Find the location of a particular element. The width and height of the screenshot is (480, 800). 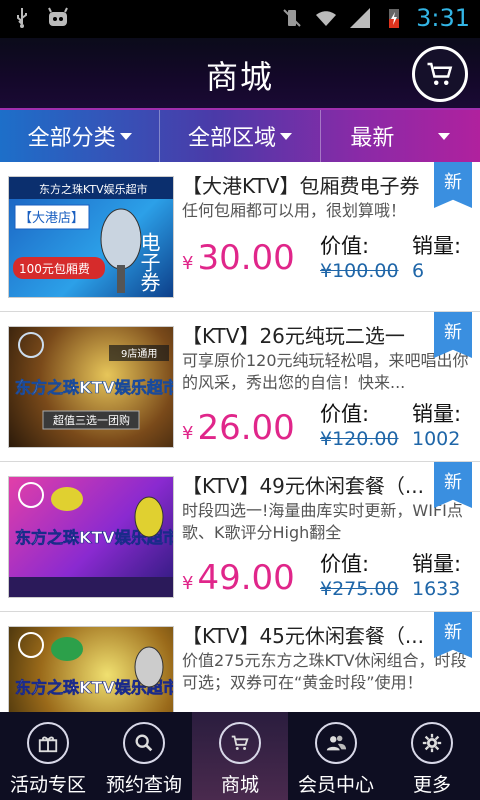

members-icon is located at coordinates (336, 743).